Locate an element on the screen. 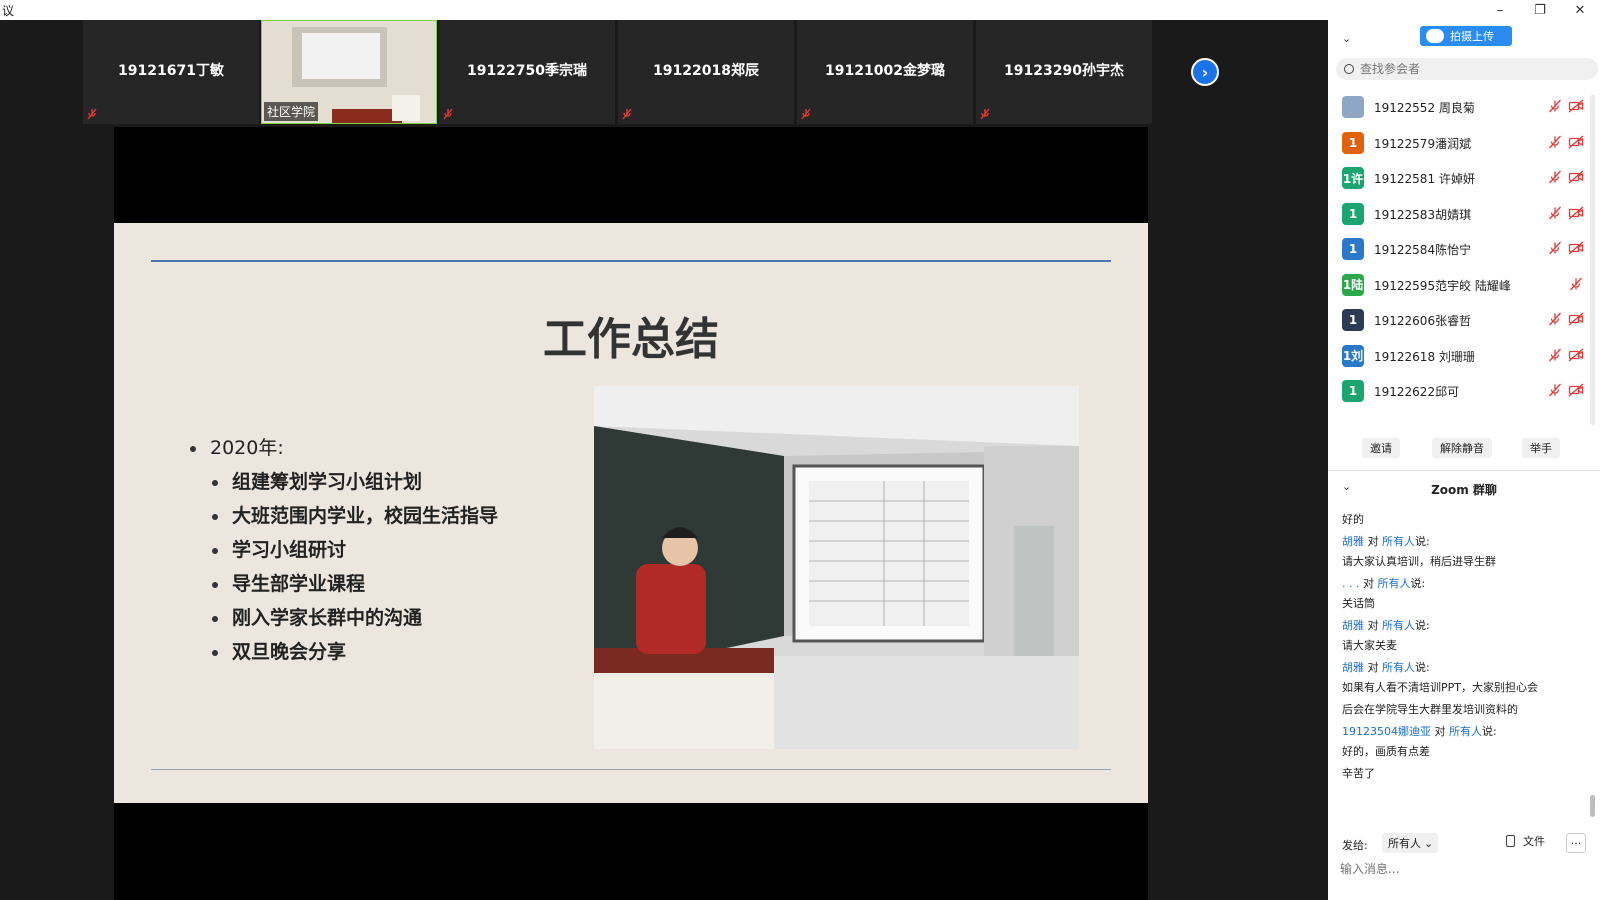  avatar: 1陆 is located at coordinates (1353, 284).